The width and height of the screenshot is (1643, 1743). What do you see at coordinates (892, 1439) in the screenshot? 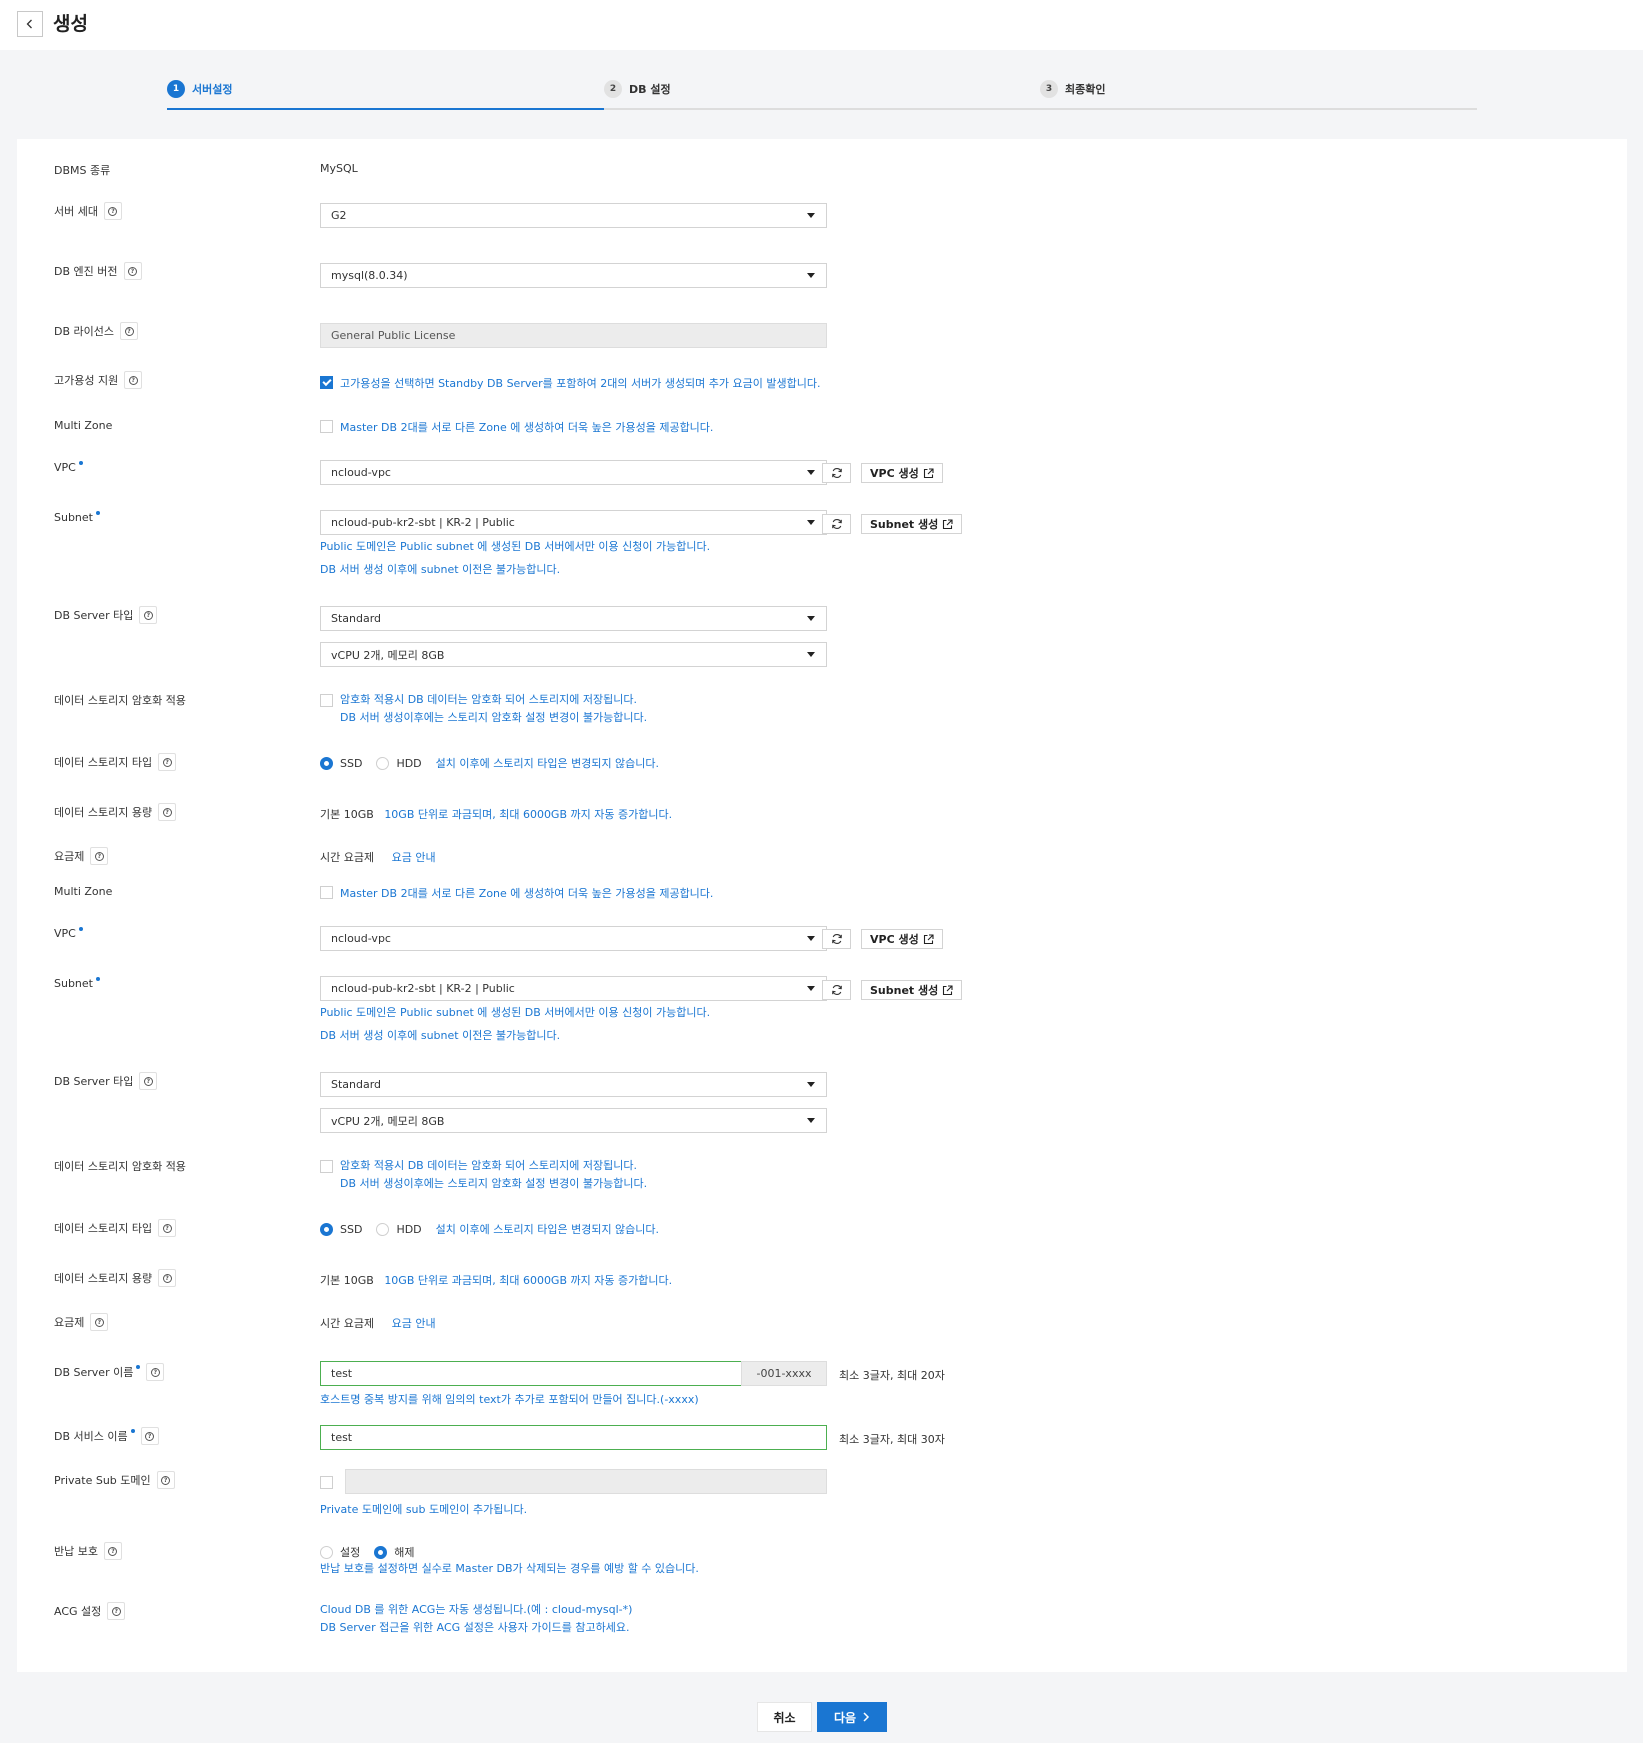
I see `service-name-hint: 최소 3글자, 최대 30자` at bounding box center [892, 1439].